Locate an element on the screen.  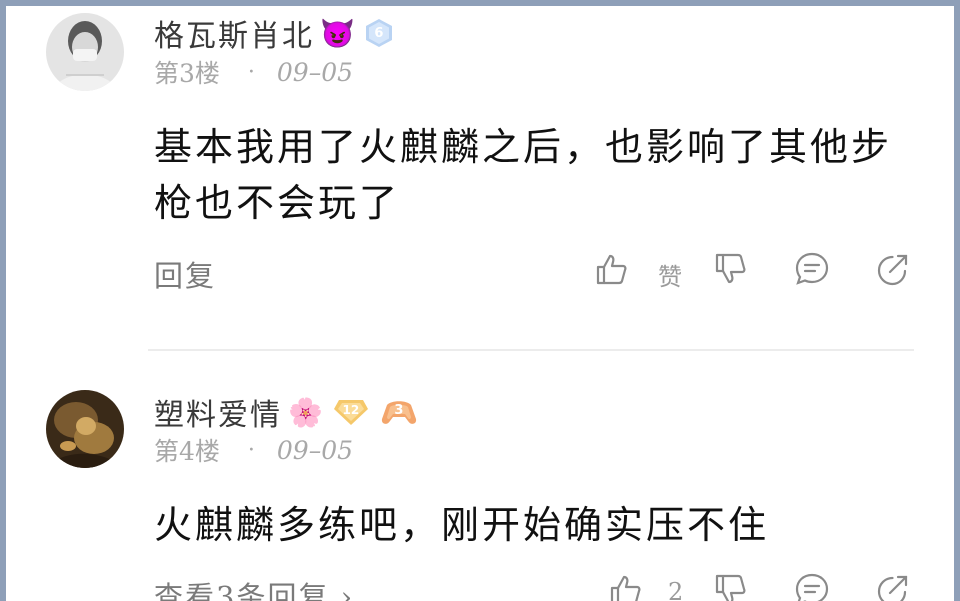
username-row: 格瓦斯肖北 😈 6 is located at coordinates (274, 33).